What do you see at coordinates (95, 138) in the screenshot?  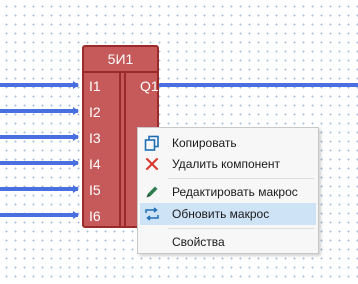 I see `input-port-label: I3` at bounding box center [95, 138].